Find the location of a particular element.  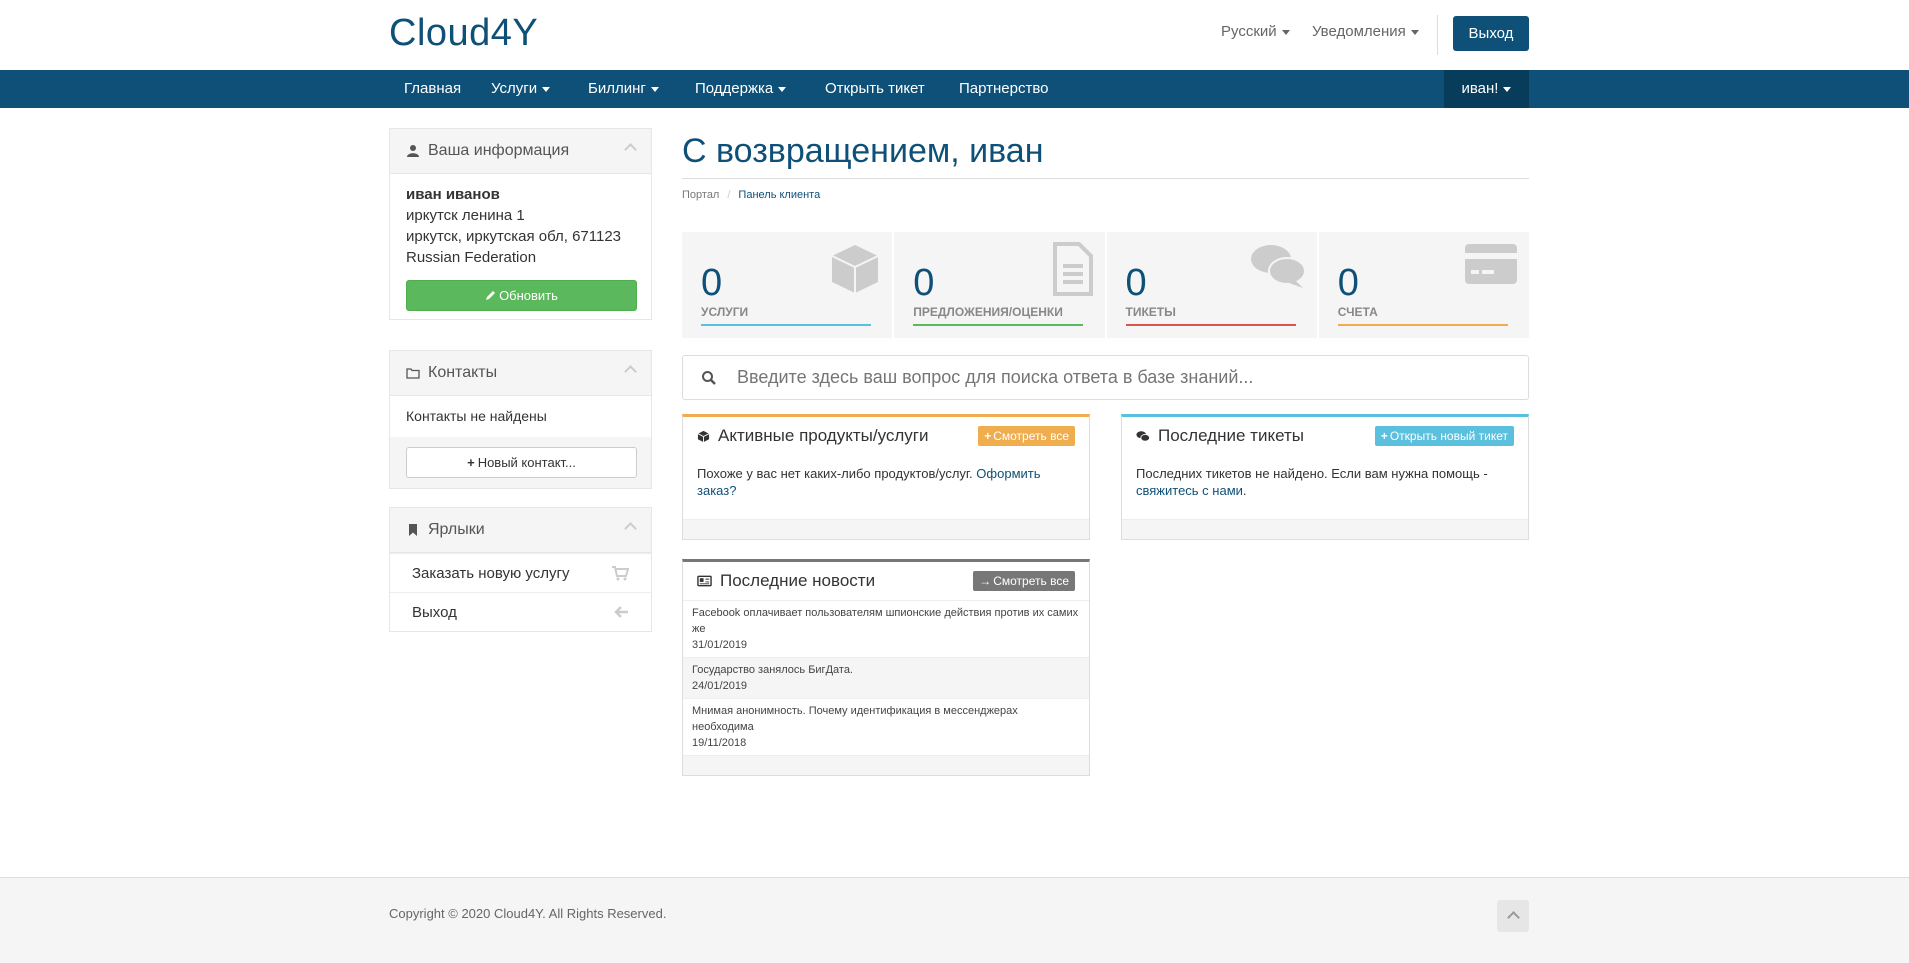

news-date: 31/01/2019 is located at coordinates (720, 645).